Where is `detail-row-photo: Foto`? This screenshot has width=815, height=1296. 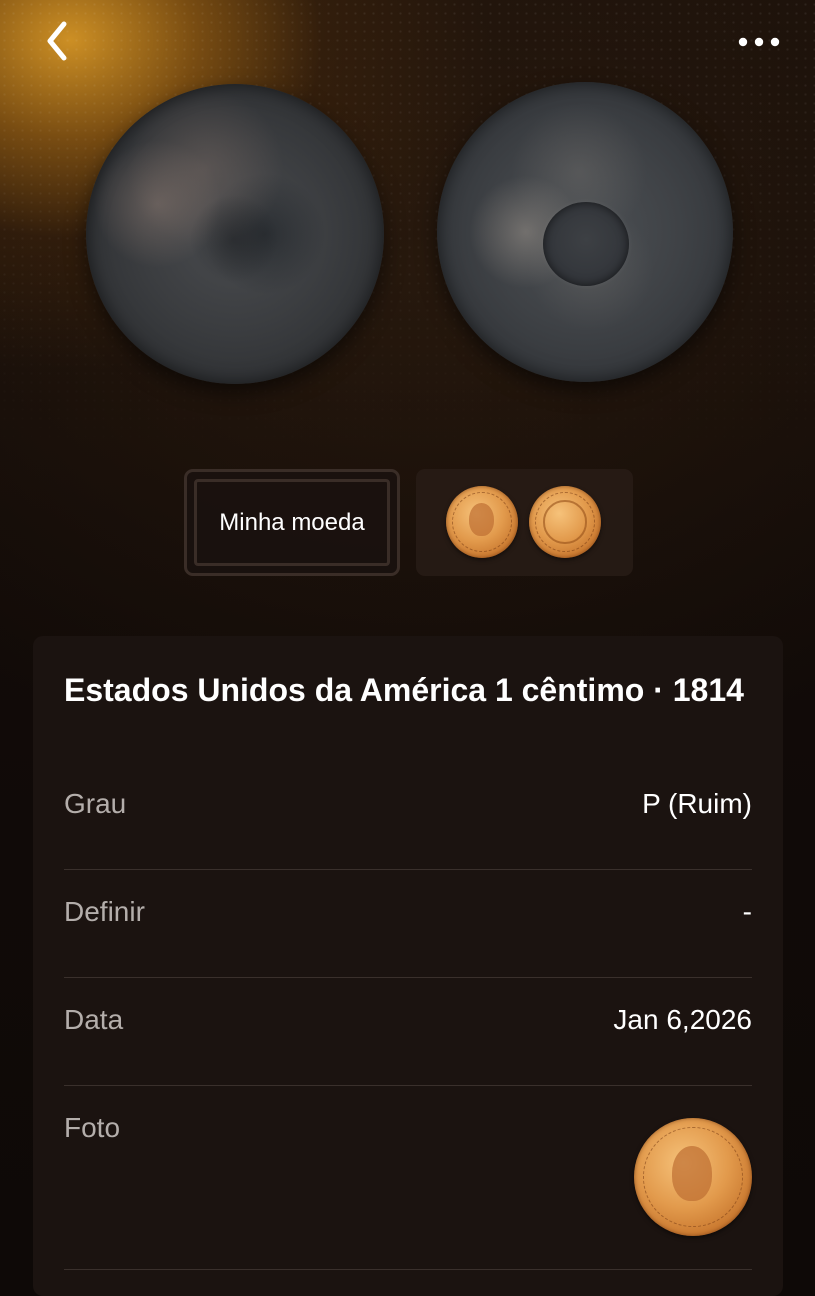 detail-row-photo: Foto is located at coordinates (408, 1178).